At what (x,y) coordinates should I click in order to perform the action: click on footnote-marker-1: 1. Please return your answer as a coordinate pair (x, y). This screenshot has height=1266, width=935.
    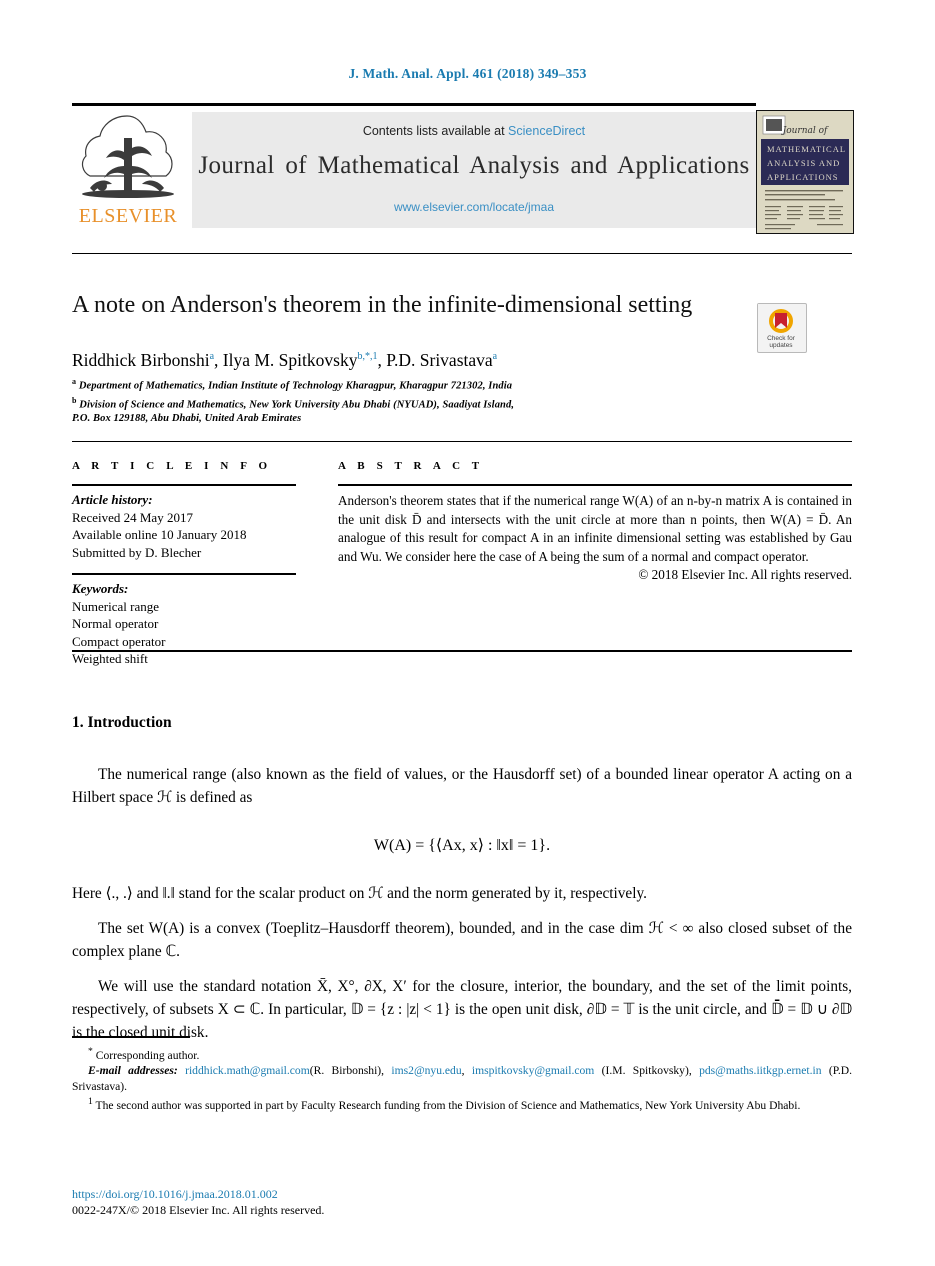
    Looking at the image, I should click on (90, 1102).